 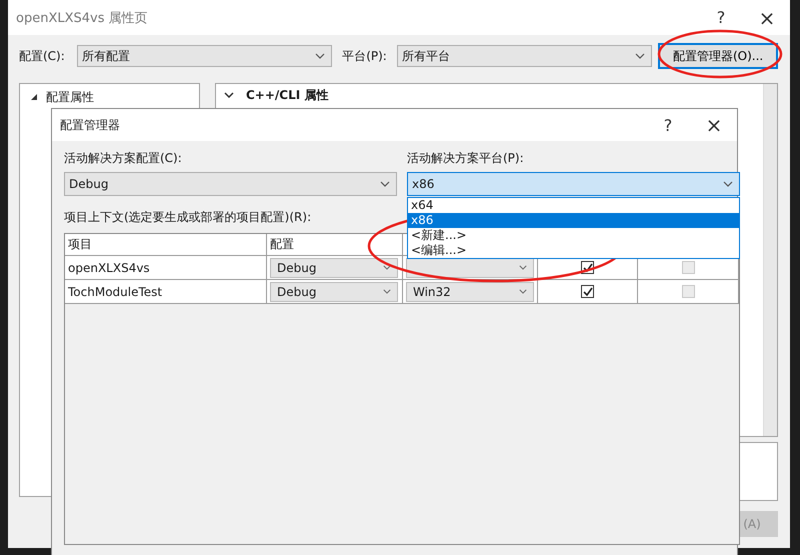 What do you see at coordinates (42, 56) in the screenshot?
I see `config-label: 配置(C):` at bounding box center [42, 56].